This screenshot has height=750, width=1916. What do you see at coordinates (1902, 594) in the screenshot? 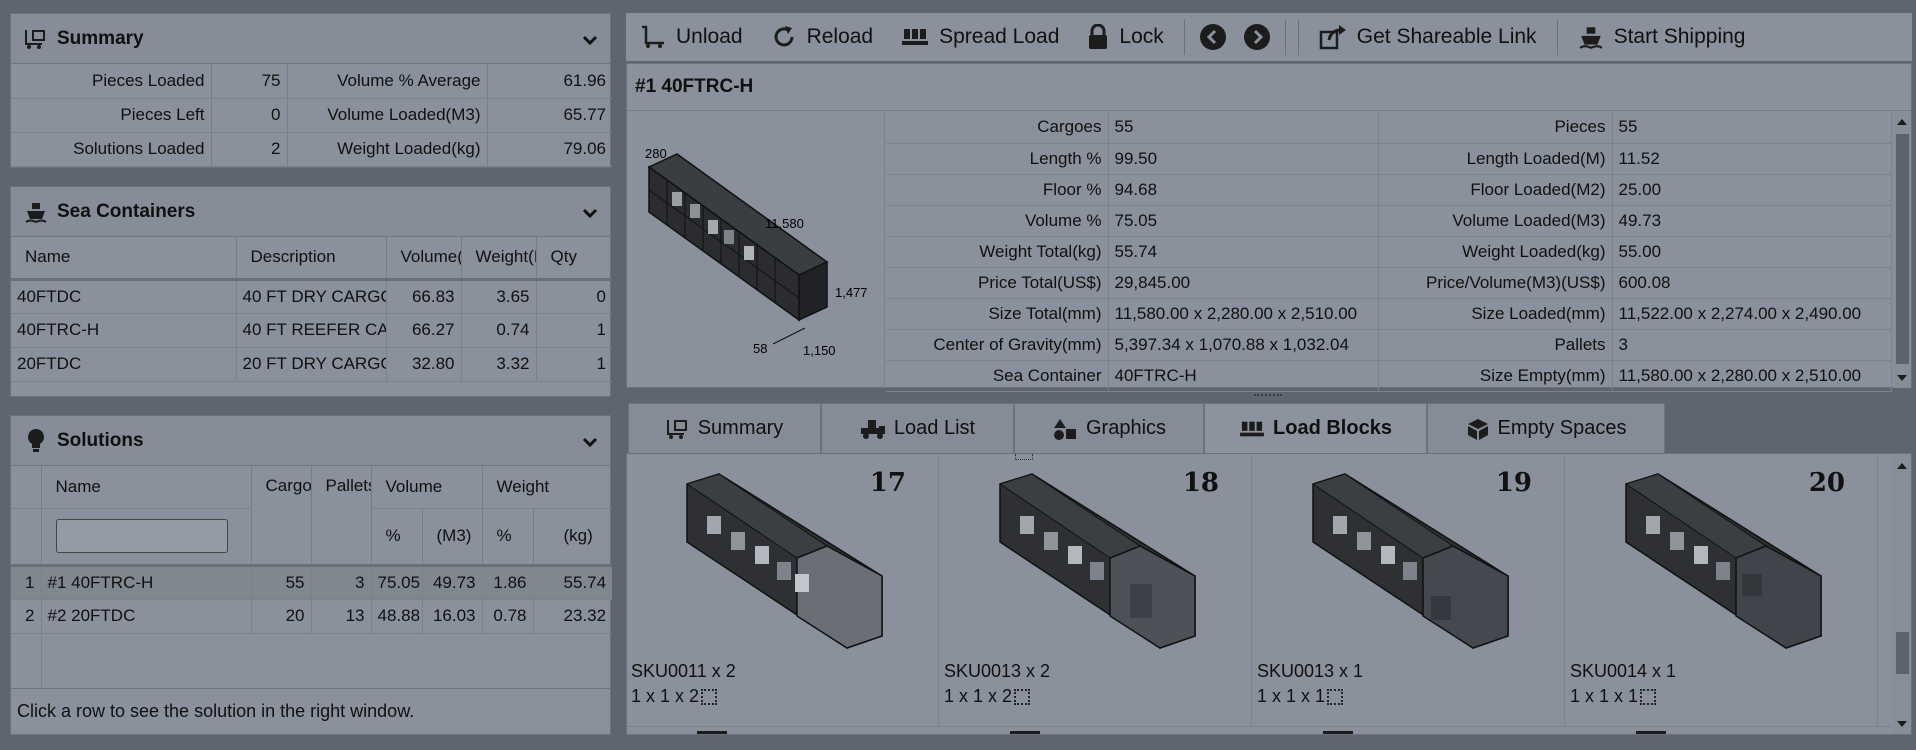
I see `blocks-scrollbar` at bounding box center [1902, 594].